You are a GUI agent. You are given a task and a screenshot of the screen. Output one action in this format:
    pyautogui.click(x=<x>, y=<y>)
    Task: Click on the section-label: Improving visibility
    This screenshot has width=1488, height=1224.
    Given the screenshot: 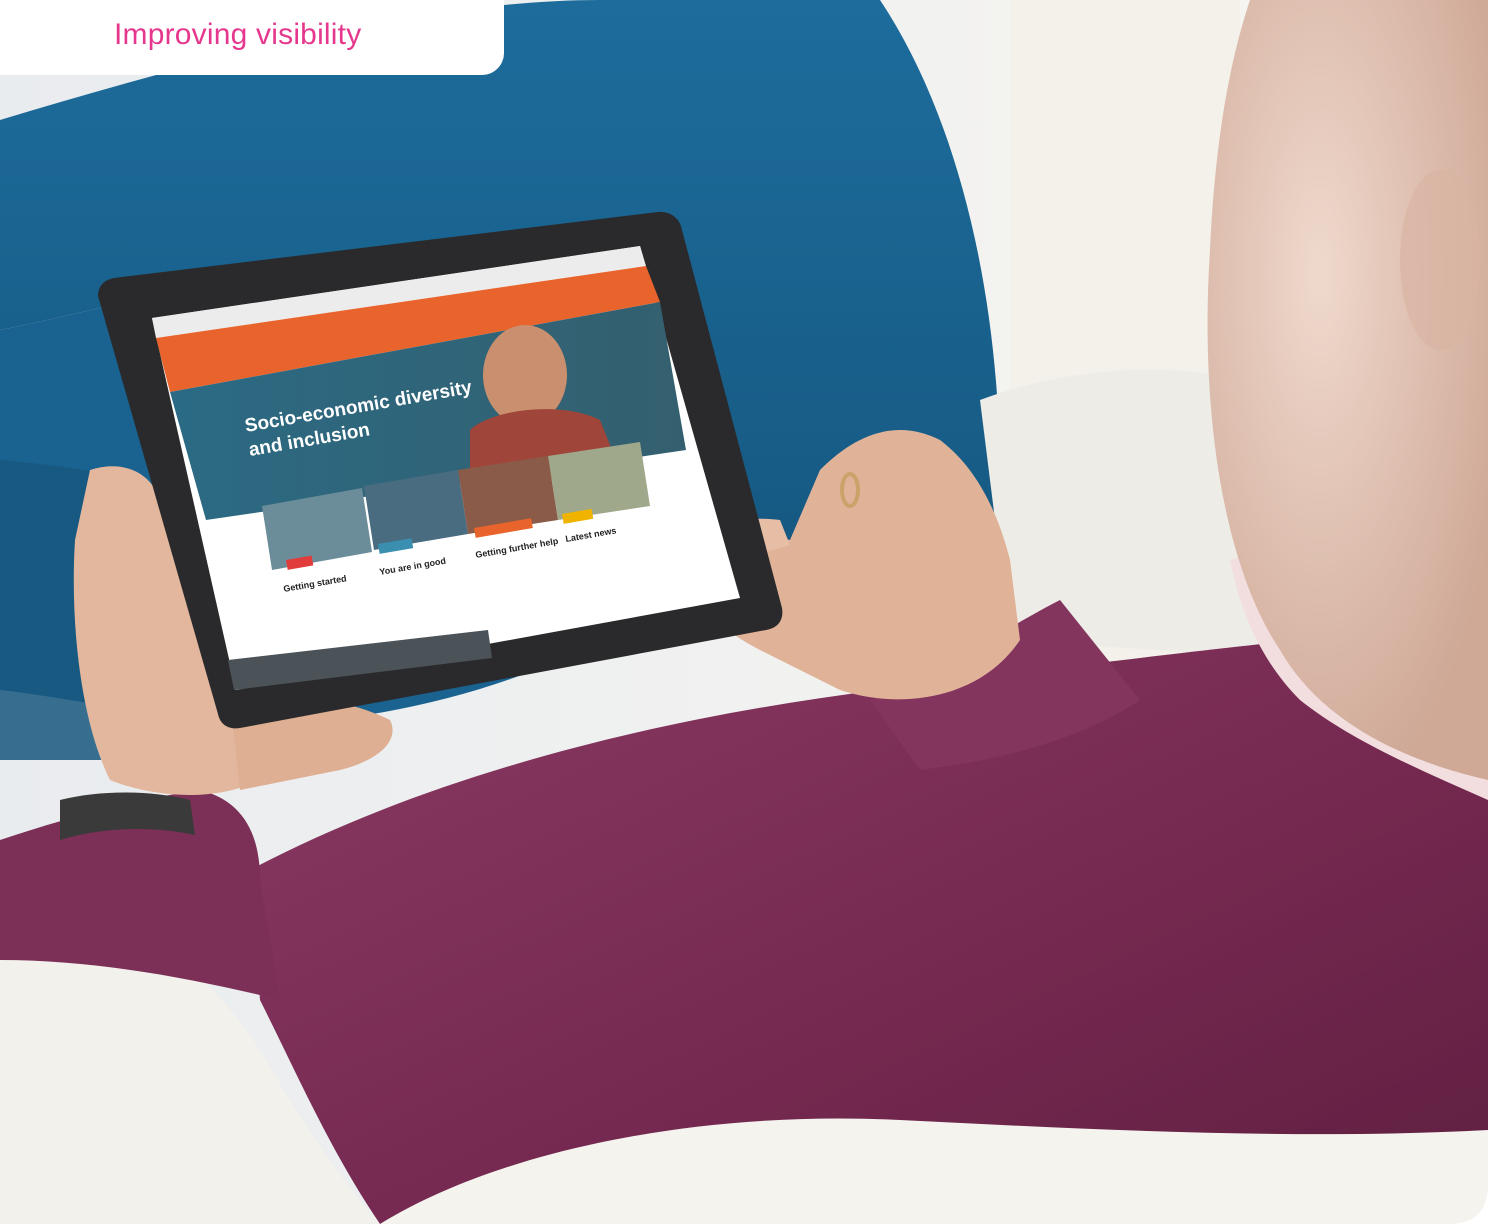 What is the action you would take?
    pyautogui.click(x=238, y=34)
    